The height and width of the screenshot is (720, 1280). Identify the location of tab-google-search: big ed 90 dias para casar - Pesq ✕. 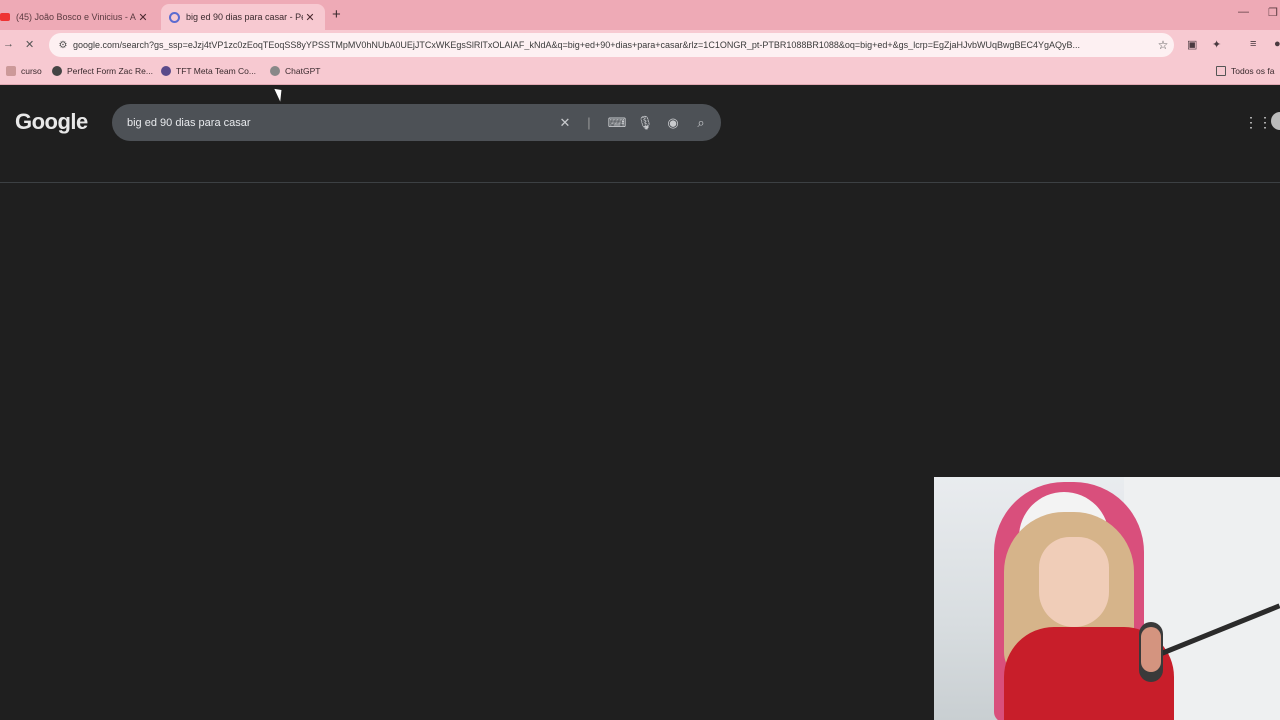
(243, 17).